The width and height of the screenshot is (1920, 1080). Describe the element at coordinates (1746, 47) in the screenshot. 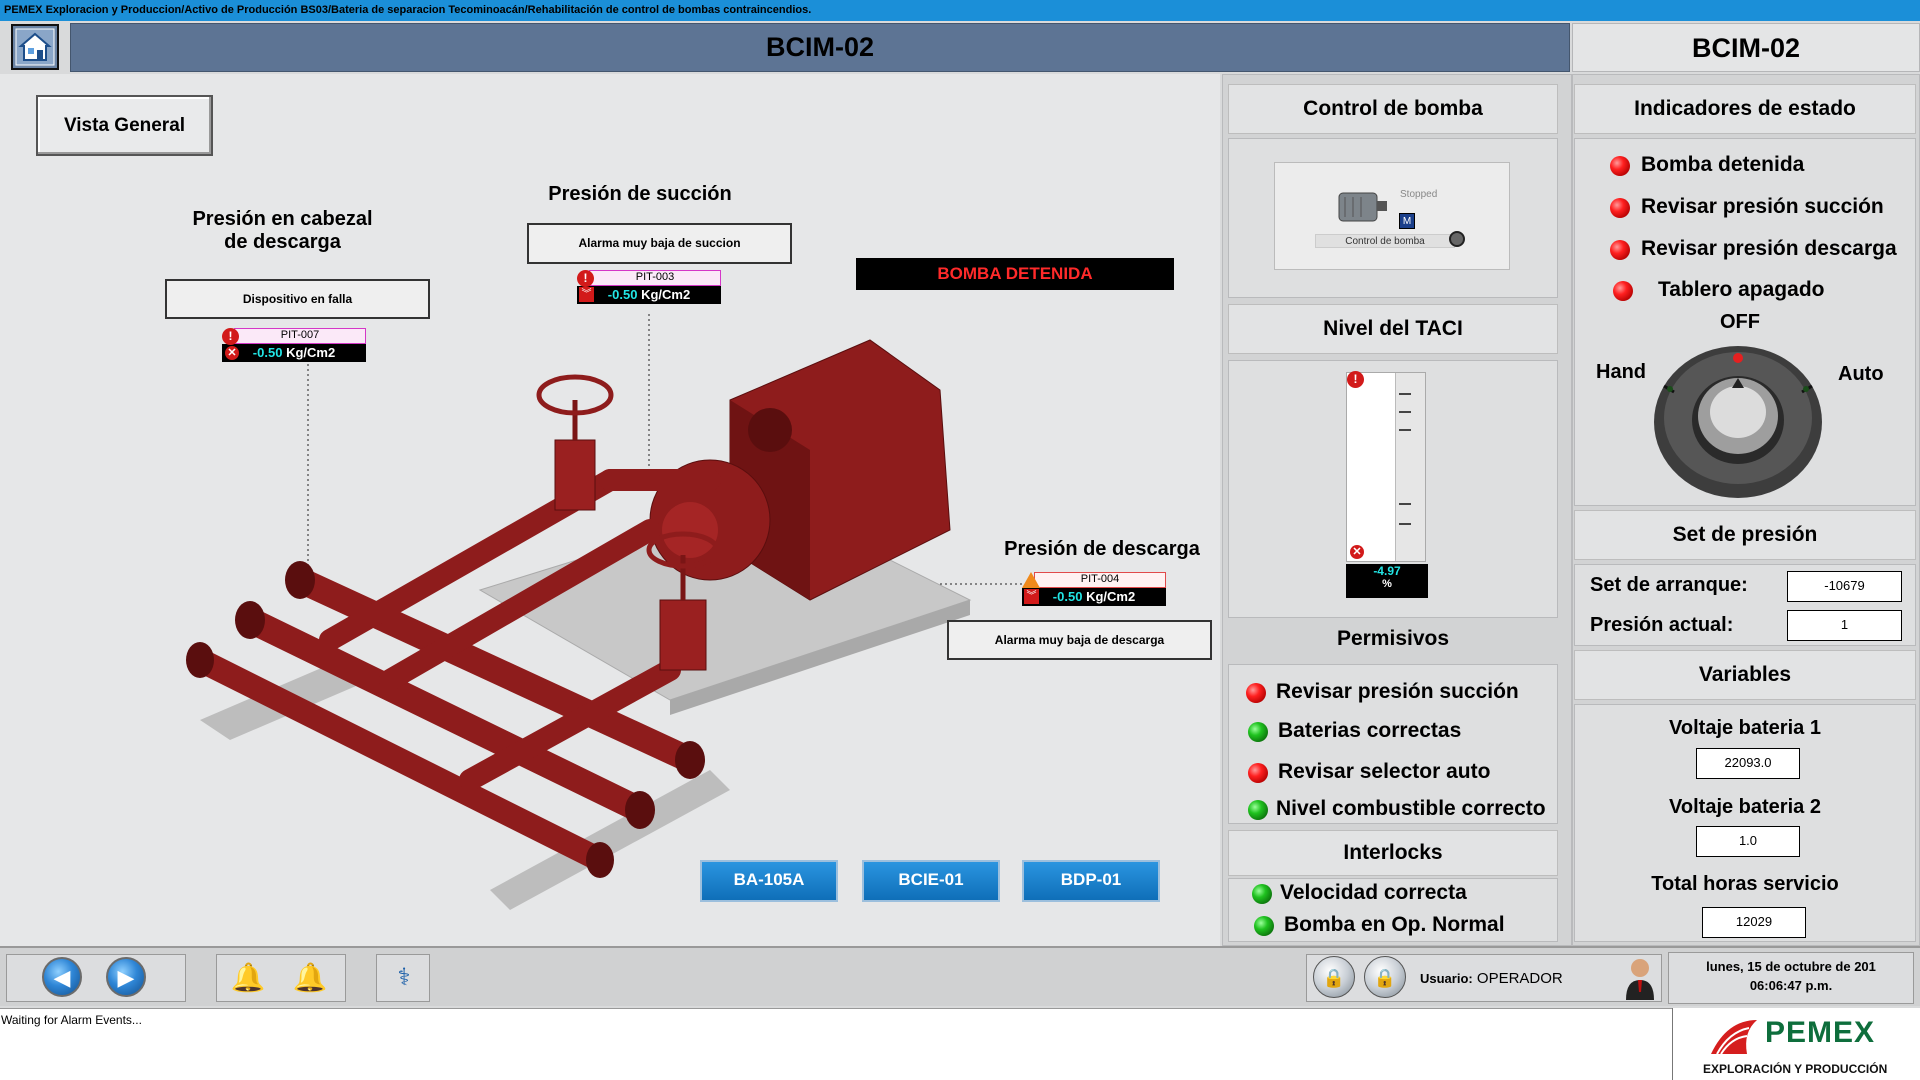

I see `side-title: BCIM-02` at that location.